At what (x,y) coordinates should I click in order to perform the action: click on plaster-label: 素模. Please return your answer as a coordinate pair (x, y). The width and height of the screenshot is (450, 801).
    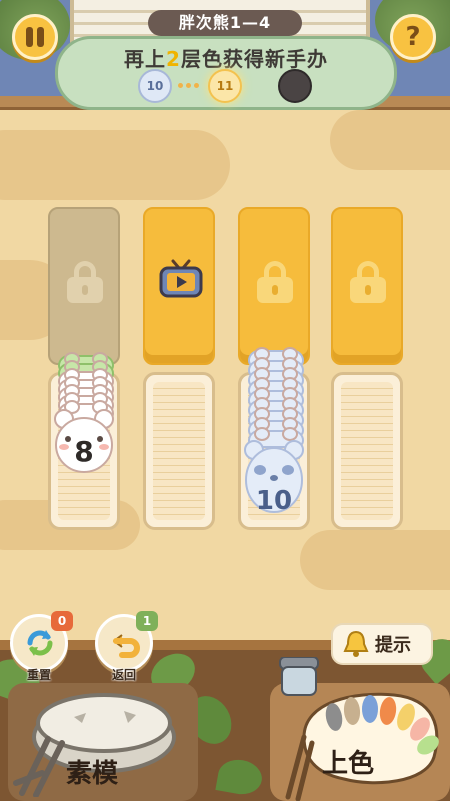
    Looking at the image, I should click on (92, 774).